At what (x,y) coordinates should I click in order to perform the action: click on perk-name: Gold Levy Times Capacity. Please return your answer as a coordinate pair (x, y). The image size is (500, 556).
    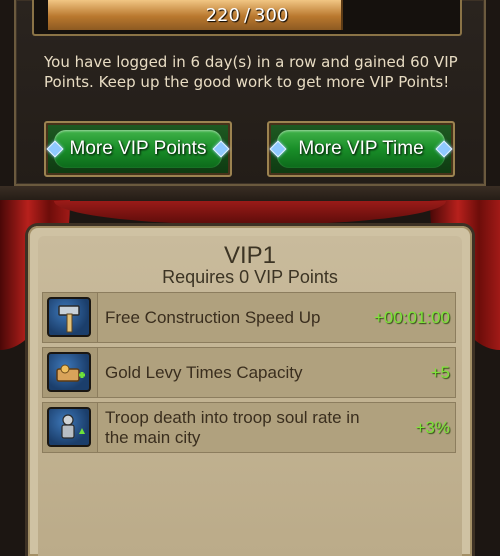
    Looking at the image, I should click on (204, 372).